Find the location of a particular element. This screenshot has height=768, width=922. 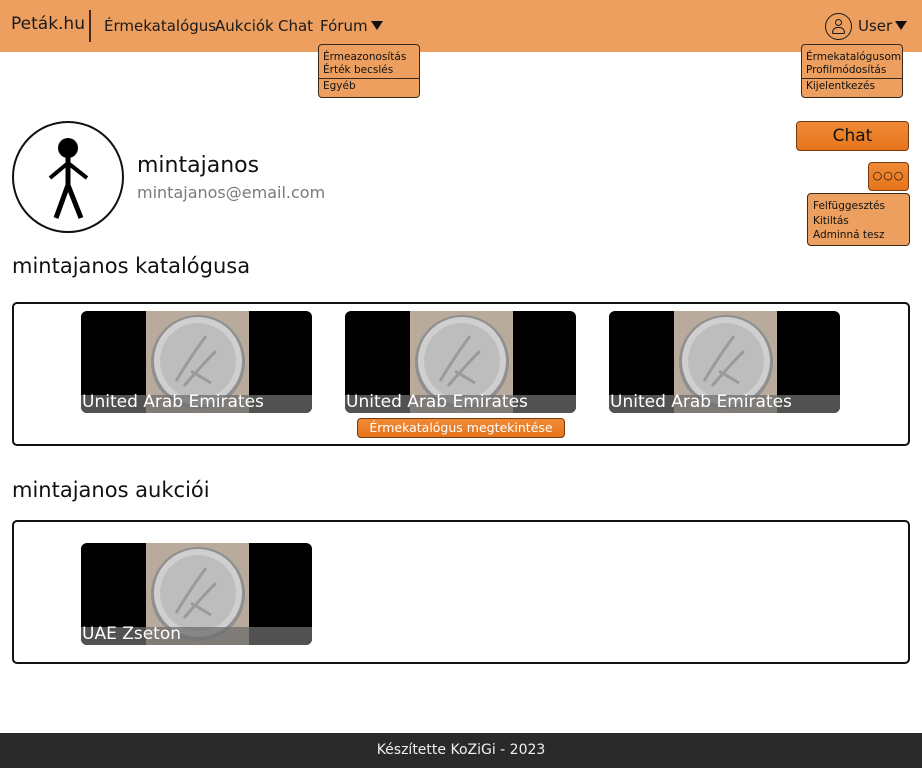

card-title: UAE Zseton is located at coordinates (132, 634).